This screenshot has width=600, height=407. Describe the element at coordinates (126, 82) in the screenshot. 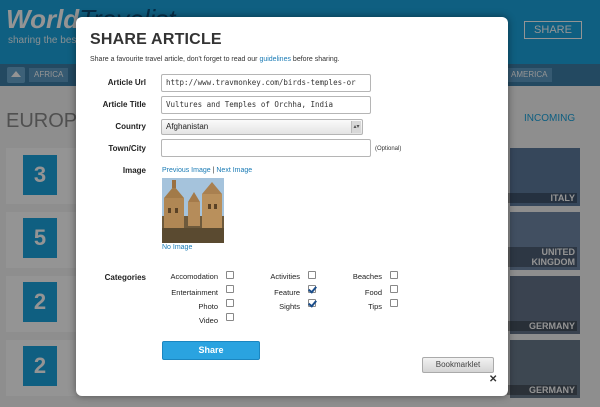

I see `article-url-label: Article Url` at that location.